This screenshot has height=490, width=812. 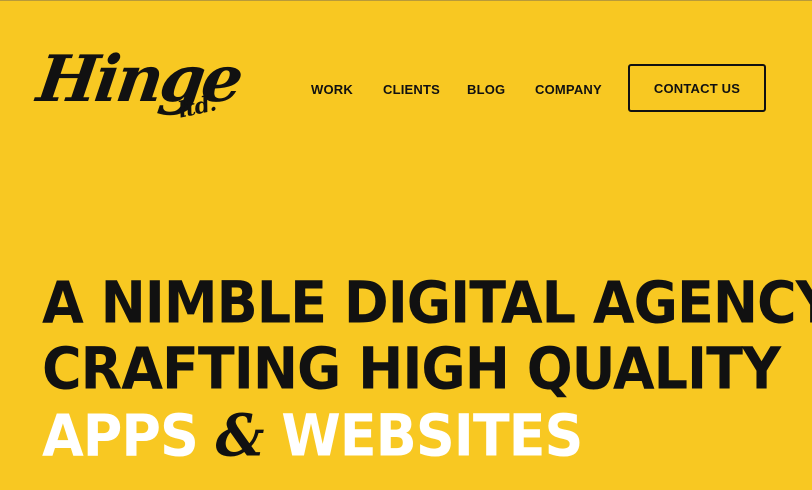 What do you see at coordinates (568, 90) in the screenshot?
I see `nav-link-company: COMPANY` at bounding box center [568, 90].